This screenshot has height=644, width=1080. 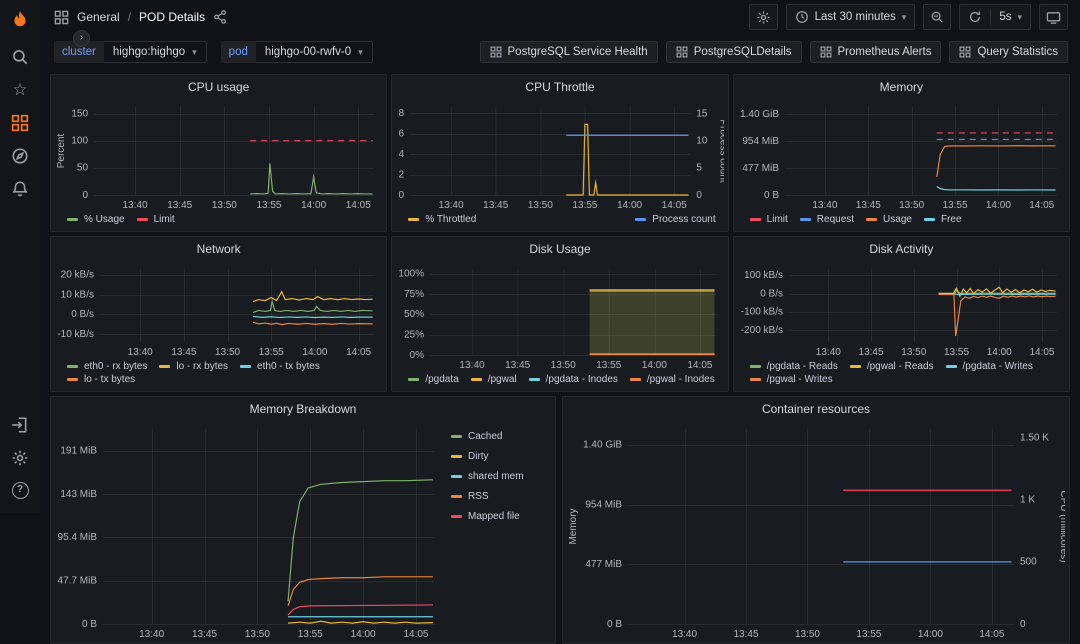 I want to click on variable-pod-dropdown: highgo-00-rwfv-0 ▾, so click(x=314, y=52).